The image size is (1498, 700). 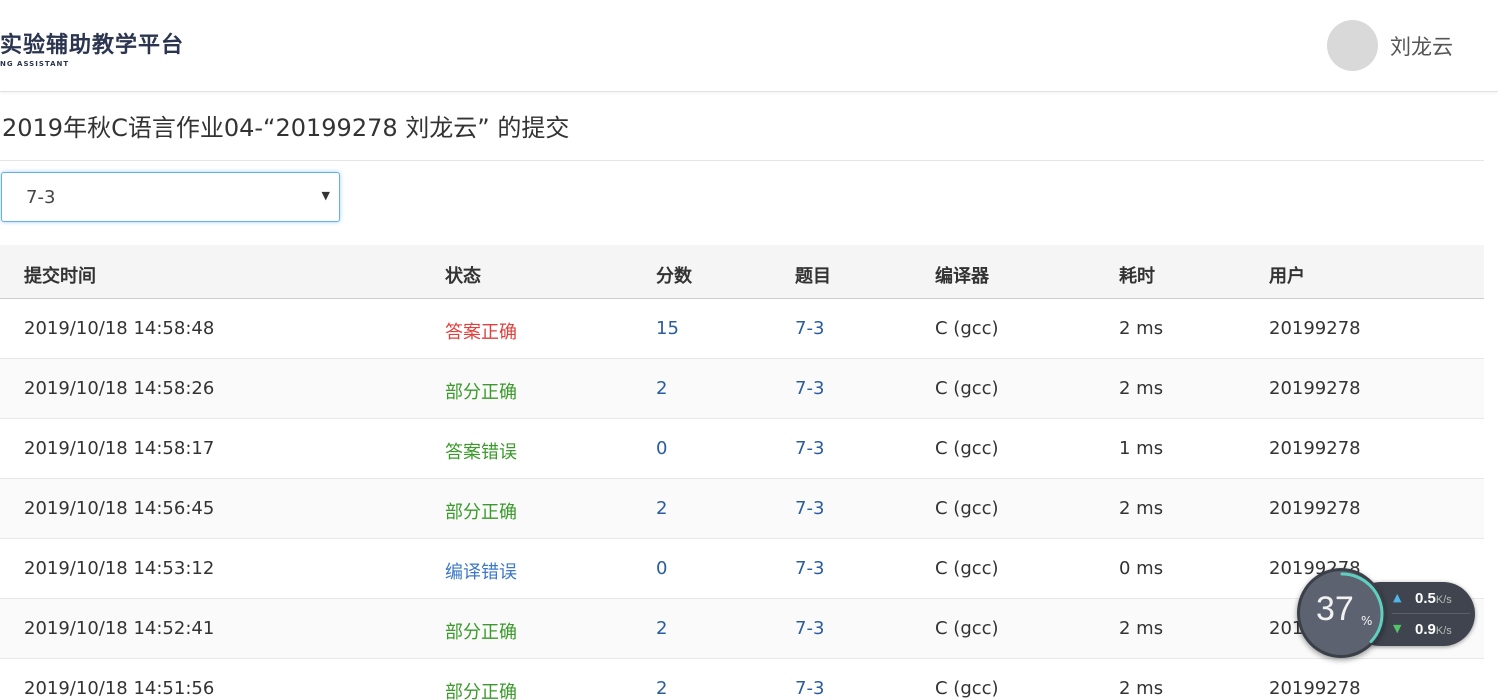 What do you see at coordinates (674, 276) in the screenshot?
I see `header-score: 分数` at bounding box center [674, 276].